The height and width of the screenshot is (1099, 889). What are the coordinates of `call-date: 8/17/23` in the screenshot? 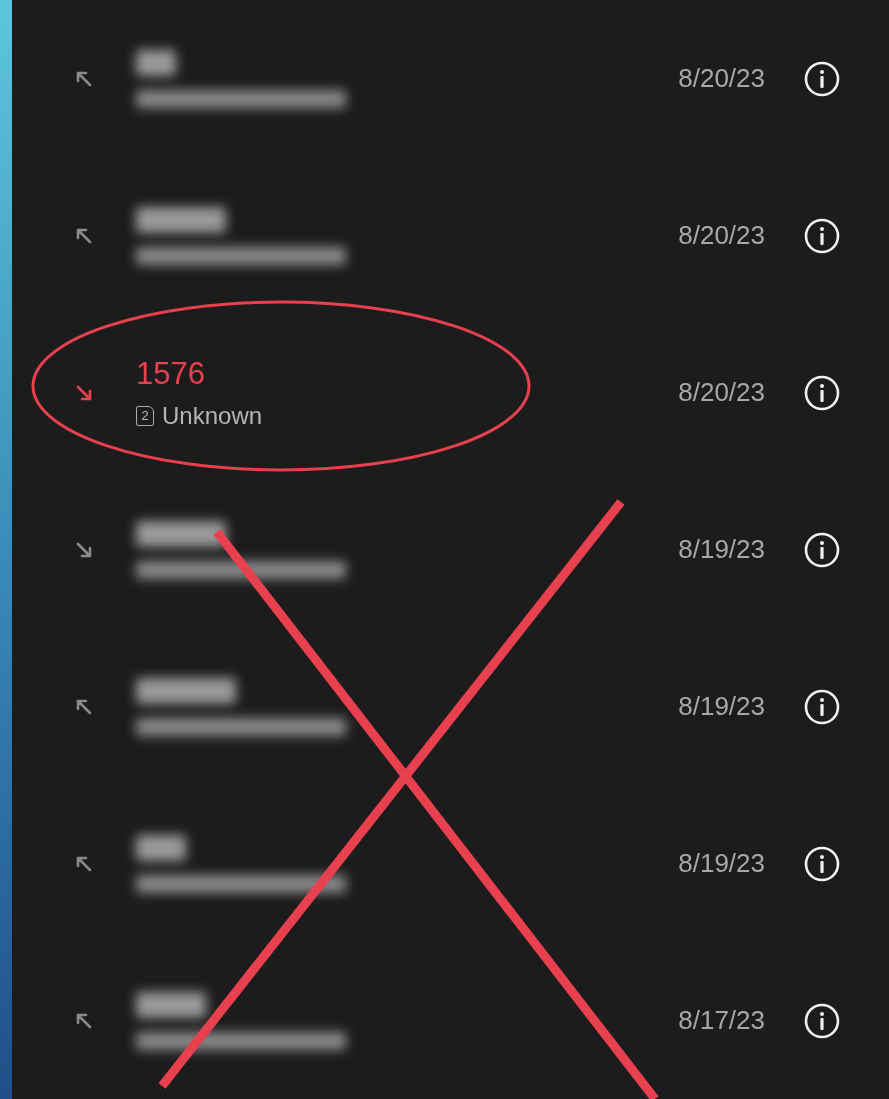 It's located at (721, 1020).